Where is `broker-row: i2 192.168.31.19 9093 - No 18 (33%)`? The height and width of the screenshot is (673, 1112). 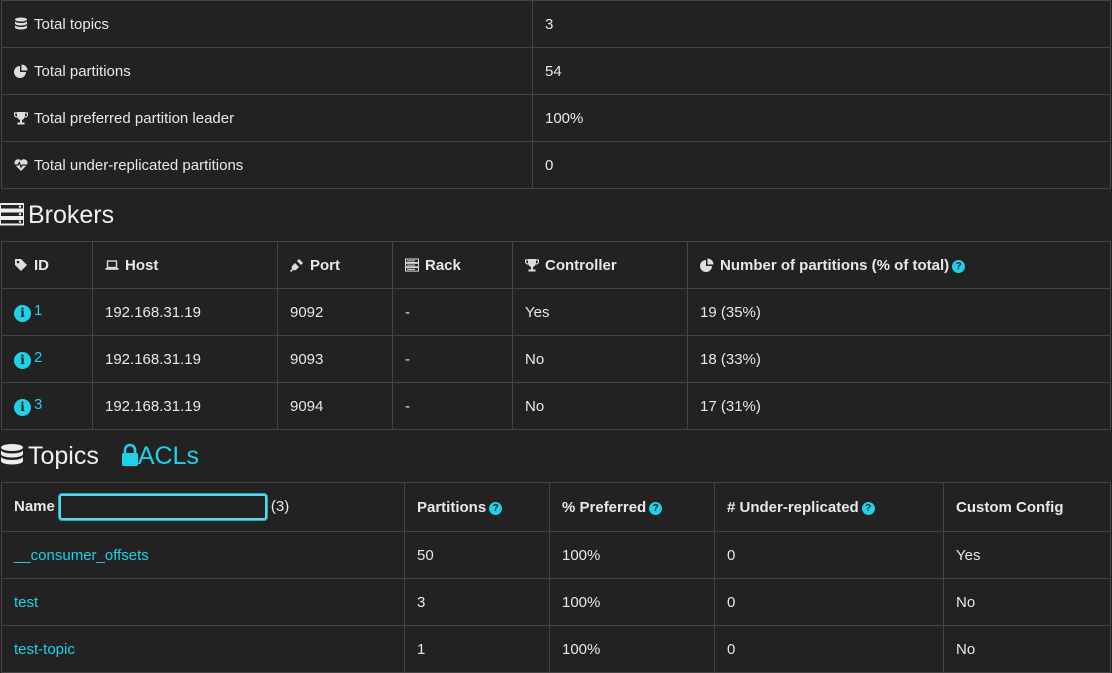
broker-row: i2 192.168.31.19 9093 - No 18 (33%) is located at coordinates (556, 359).